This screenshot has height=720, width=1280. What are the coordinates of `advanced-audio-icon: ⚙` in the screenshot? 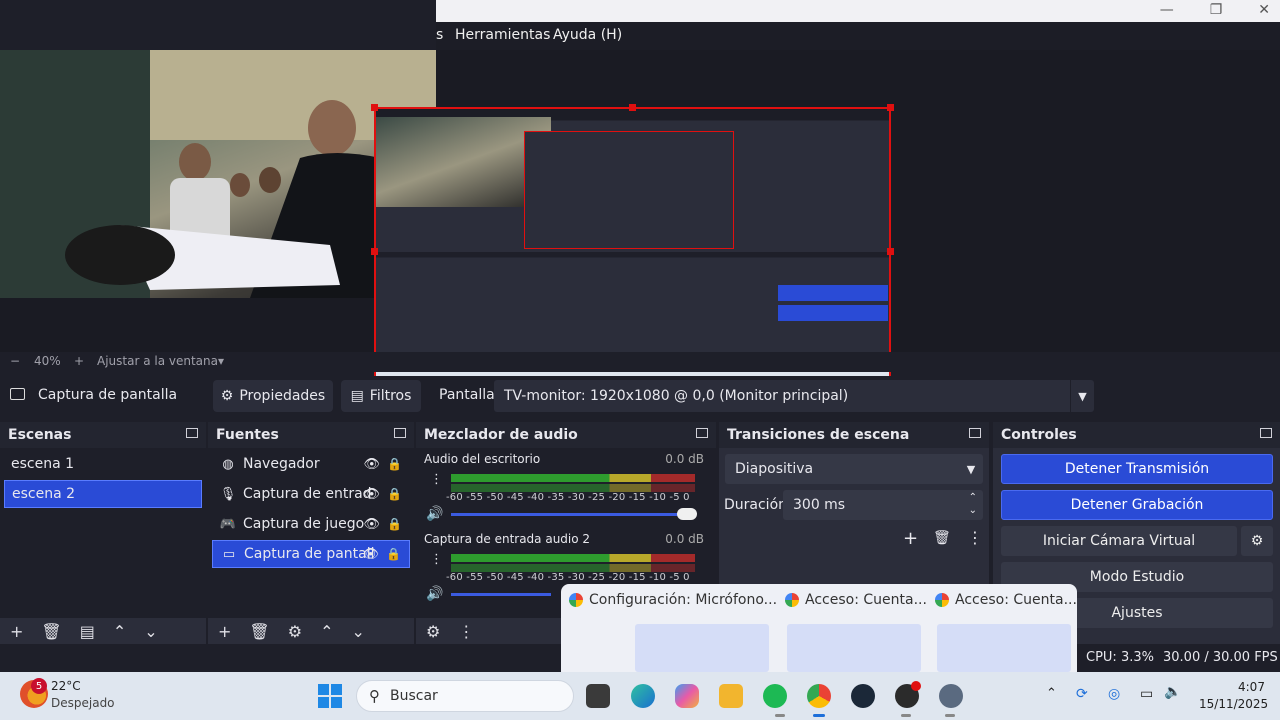 It's located at (433, 631).